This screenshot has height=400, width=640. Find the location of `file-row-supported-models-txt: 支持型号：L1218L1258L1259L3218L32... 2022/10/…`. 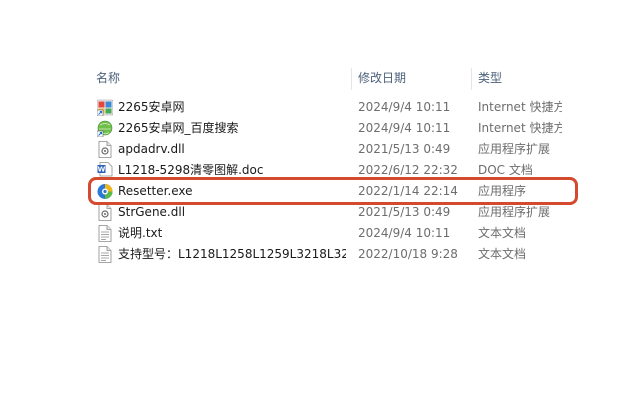

file-row-supported-models-txt: 支持型号：L1218L1258L1259L3218L32... 2022/10/… is located at coordinates (320, 254).